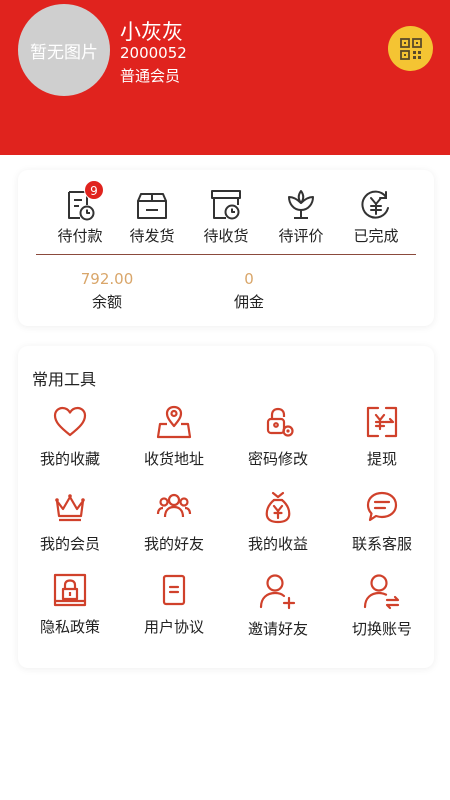 The width and height of the screenshot is (450, 800). Describe the element at coordinates (64, 379) in the screenshot. I see `tools-title: 常用工具` at that location.